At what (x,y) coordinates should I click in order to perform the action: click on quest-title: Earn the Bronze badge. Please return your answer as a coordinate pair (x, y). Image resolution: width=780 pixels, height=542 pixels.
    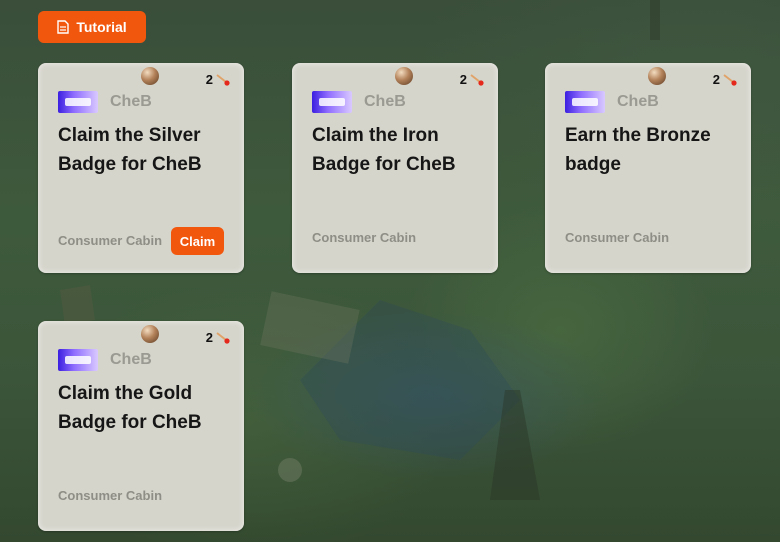
    Looking at the image, I should click on (638, 150).